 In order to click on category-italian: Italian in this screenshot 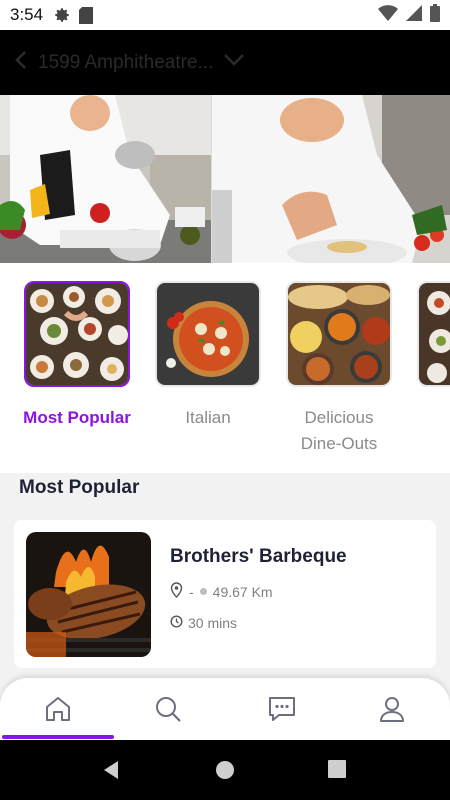, I will do `click(208, 356)`.